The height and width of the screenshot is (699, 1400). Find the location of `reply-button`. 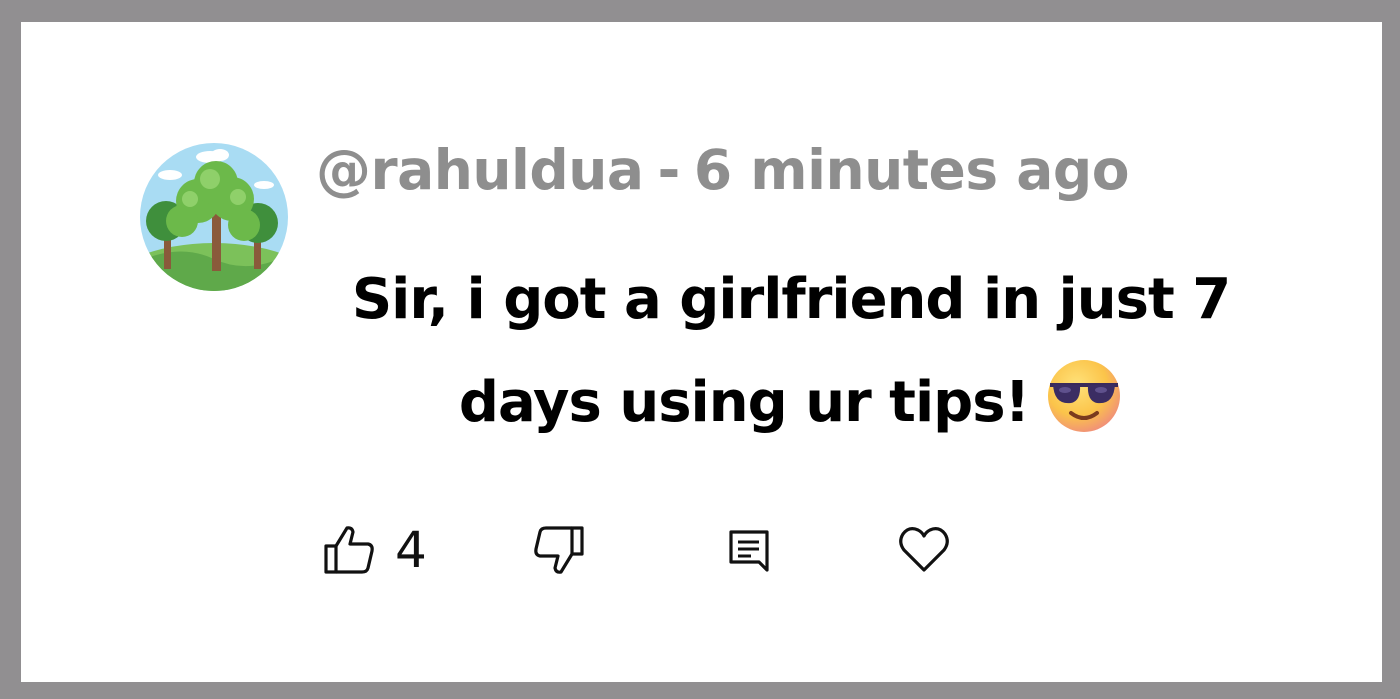

reply-button is located at coordinates (749, 550).